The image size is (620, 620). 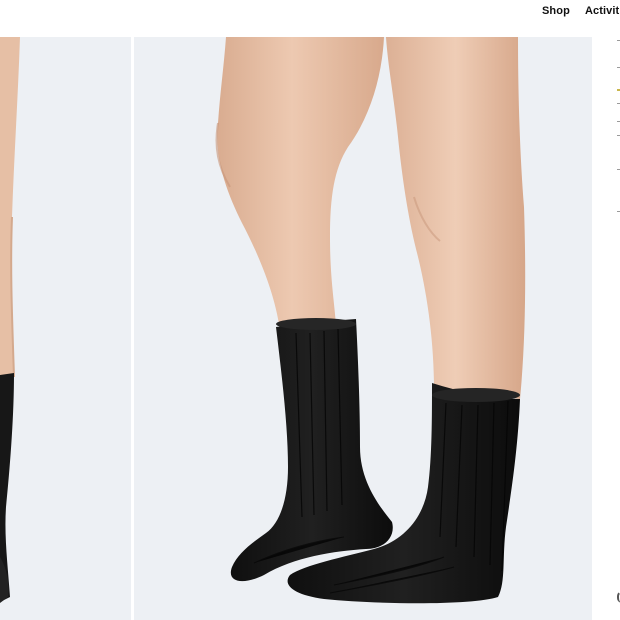 I want to click on nav-link-activities: Activiti, so click(x=602, y=11).